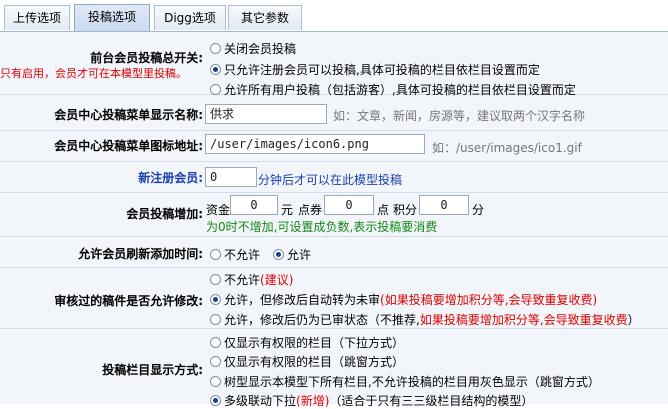  I want to click on menu-name-label: 会员中心投稿菜单显示名称:, so click(128, 115).